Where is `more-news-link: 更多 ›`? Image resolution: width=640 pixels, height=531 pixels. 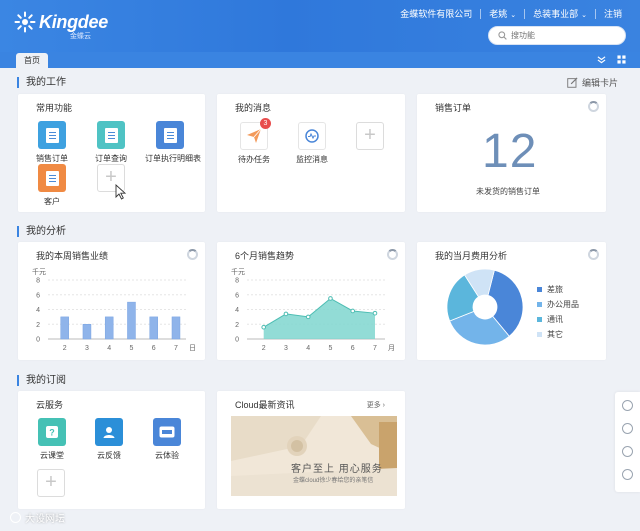
more-news-link: 更多 › is located at coordinates (376, 405).